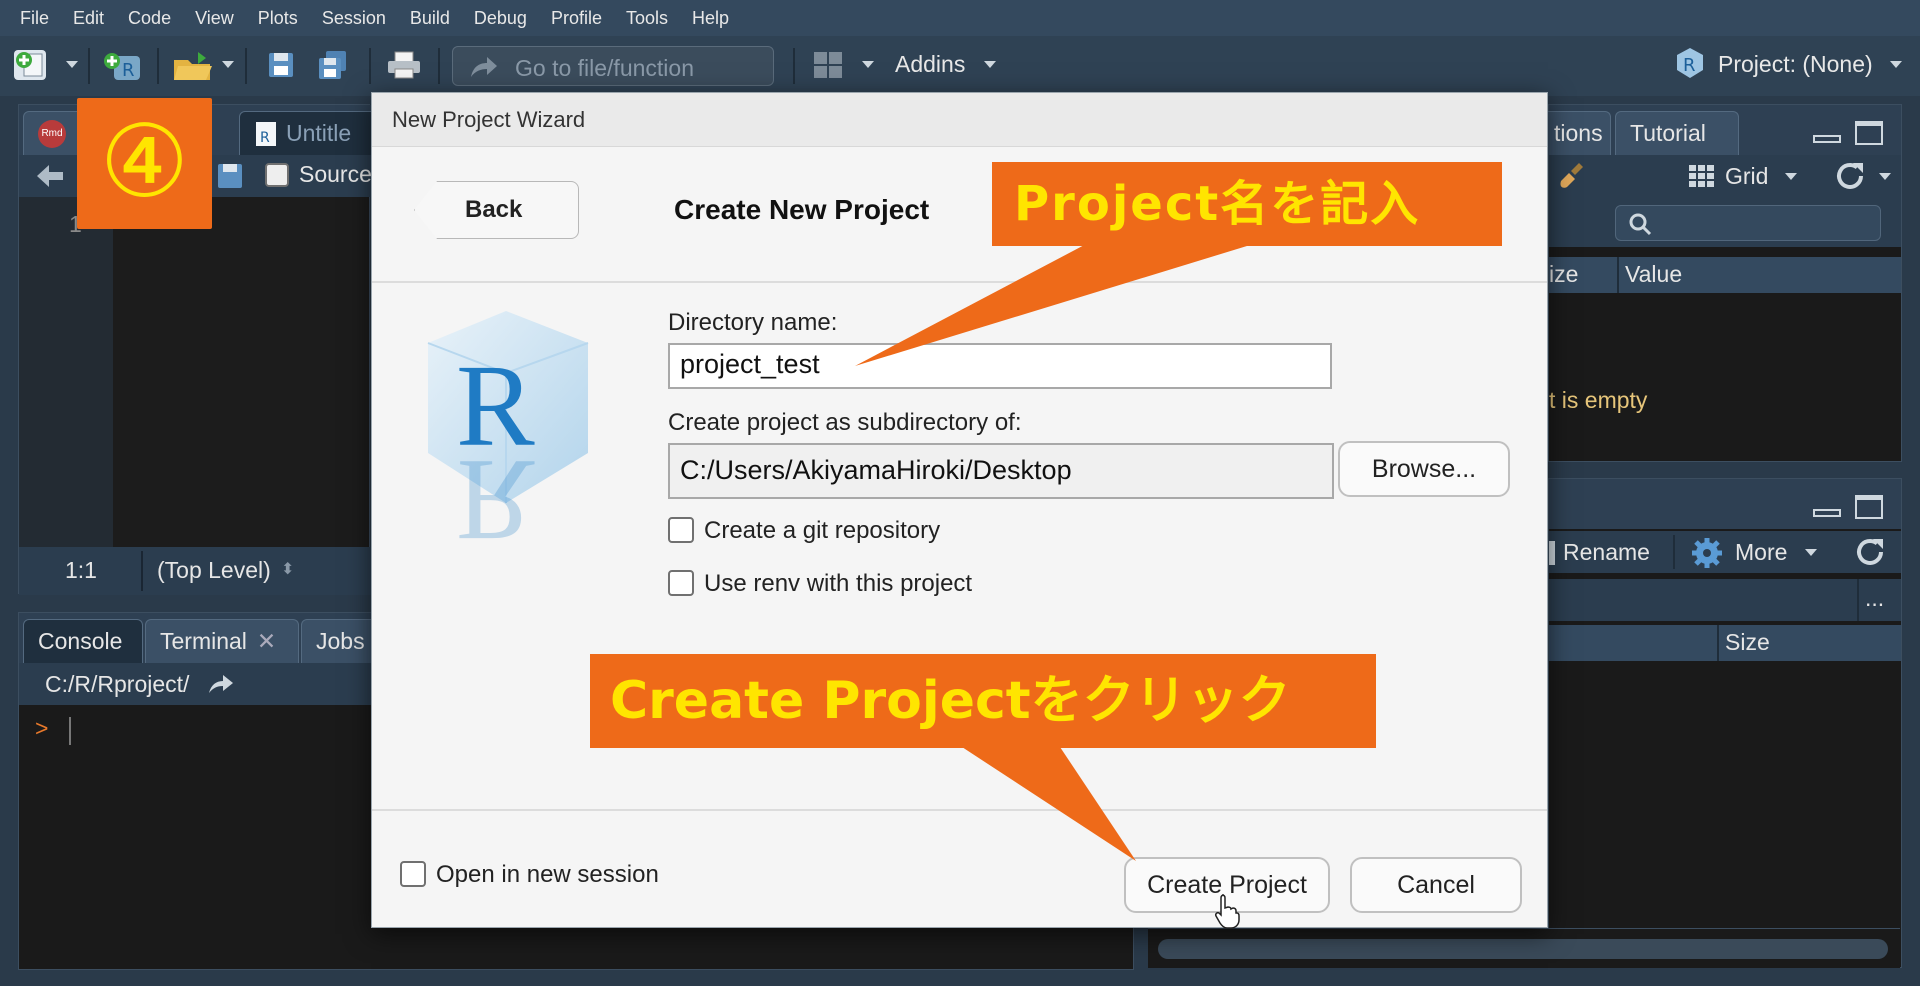 The width and height of the screenshot is (1920, 986). What do you see at coordinates (1725, 552) in the screenshot?
I see `files-toolbar: Rename More` at bounding box center [1725, 552].